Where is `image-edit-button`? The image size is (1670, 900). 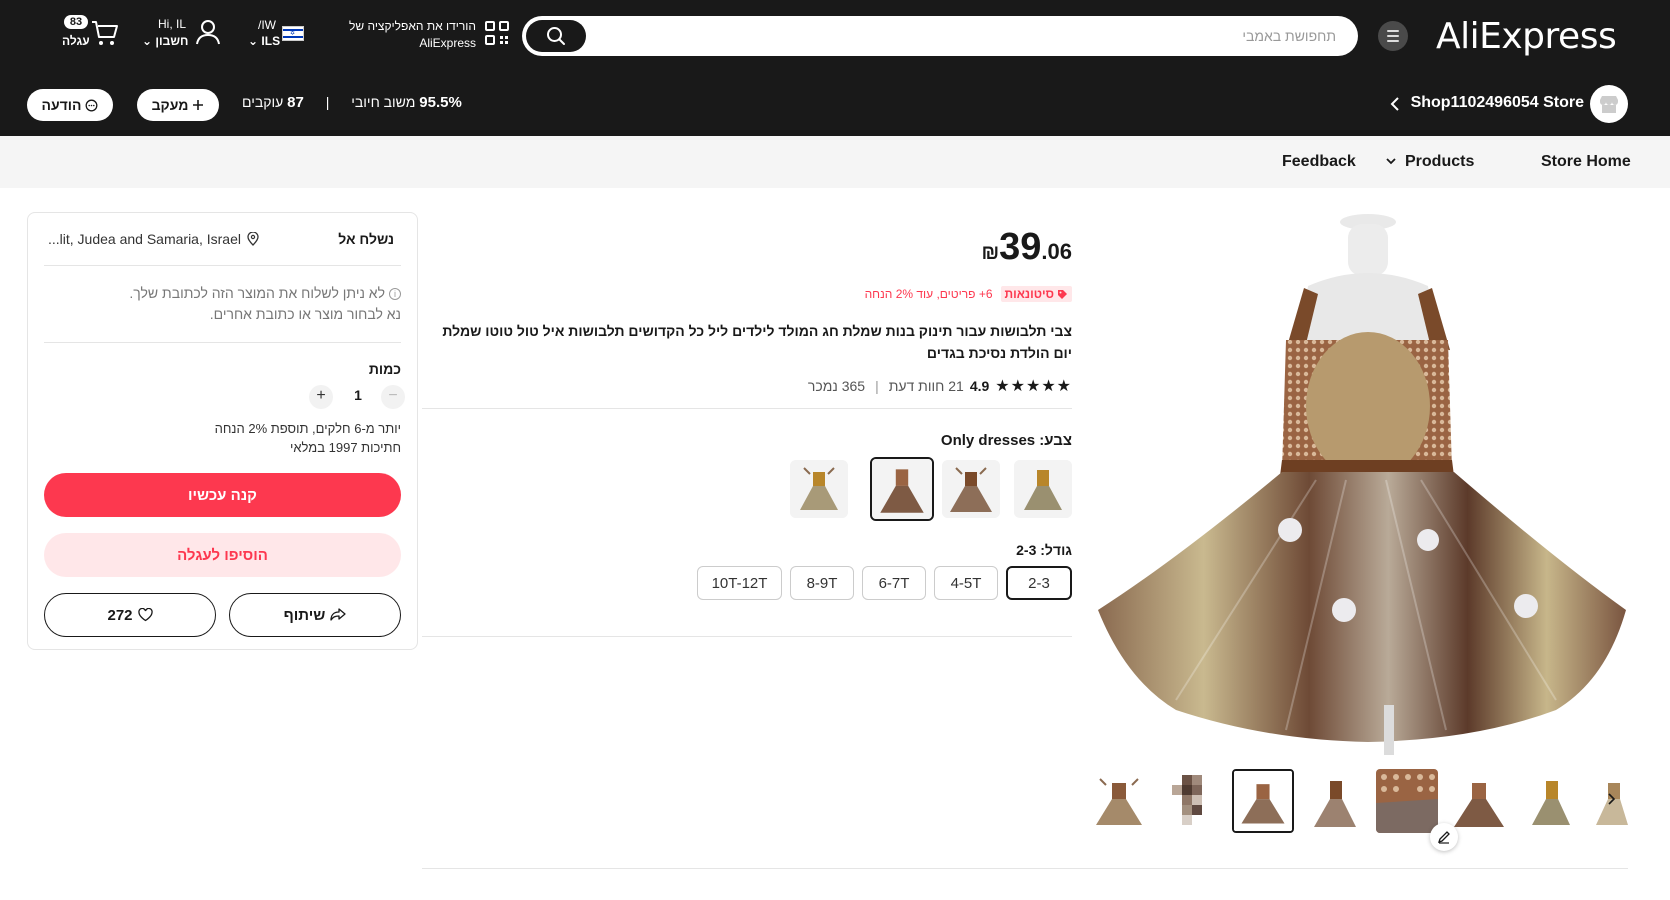 image-edit-button is located at coordinates (1444, 837).